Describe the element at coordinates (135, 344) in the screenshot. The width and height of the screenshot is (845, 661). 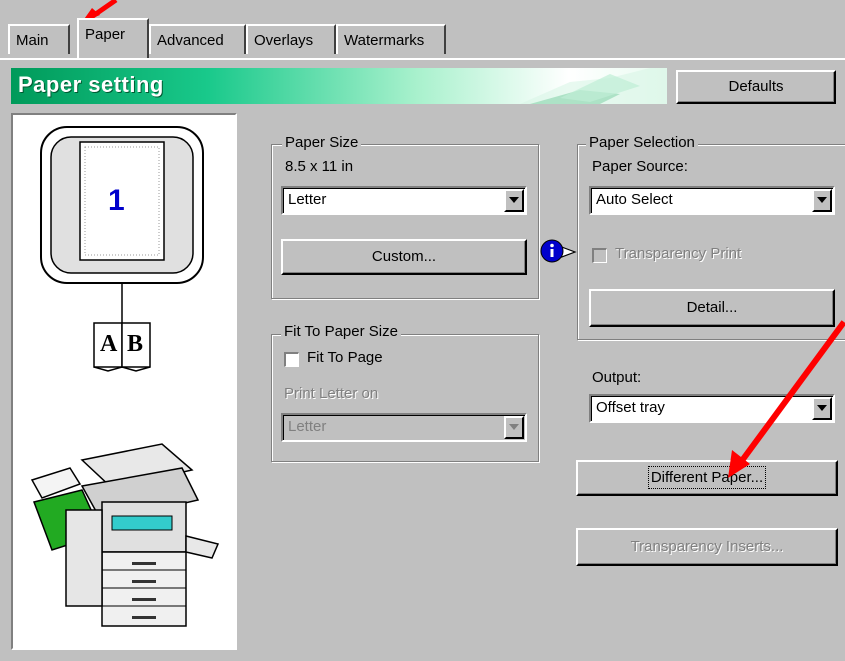
I see `booklet-right-letter: B` at that location.